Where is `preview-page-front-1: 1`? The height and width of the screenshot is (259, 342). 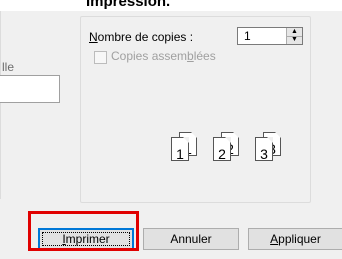
preview-page-front-1: 1 is located at coordinates (180, 149).